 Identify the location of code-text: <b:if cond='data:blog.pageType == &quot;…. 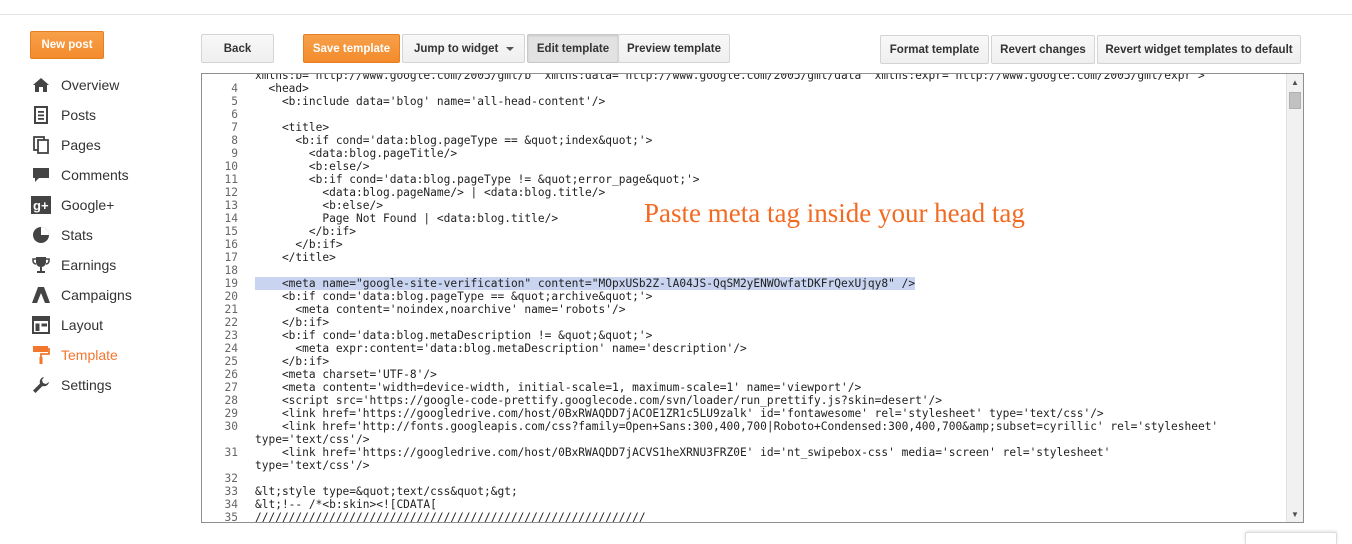
(454, 140).